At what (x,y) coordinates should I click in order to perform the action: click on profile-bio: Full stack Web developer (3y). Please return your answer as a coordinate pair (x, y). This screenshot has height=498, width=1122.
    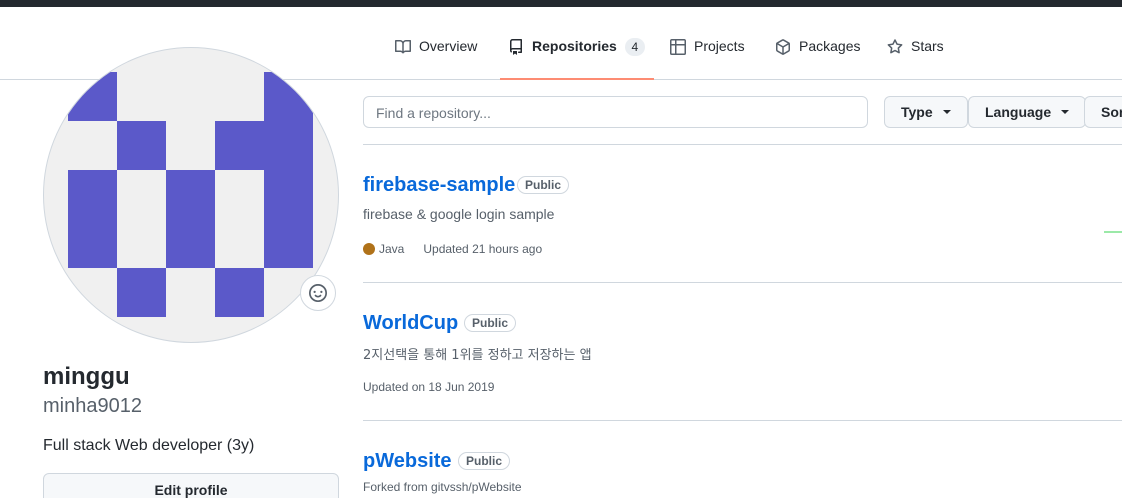
    Looking at the image, I should click on (149, 445).